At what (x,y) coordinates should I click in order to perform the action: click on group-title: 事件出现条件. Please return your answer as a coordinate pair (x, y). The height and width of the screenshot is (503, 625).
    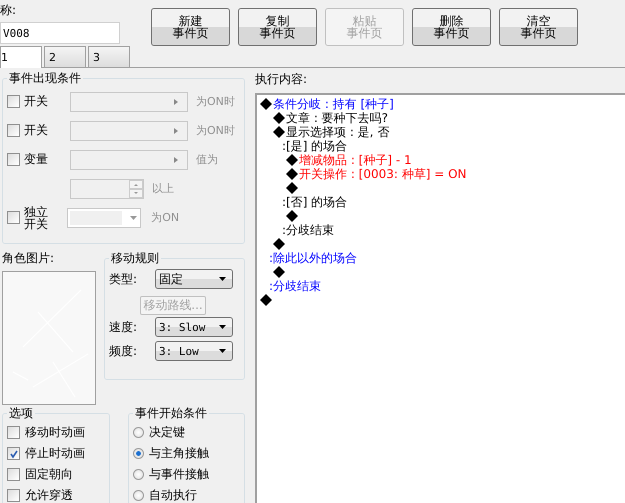
    Looking at the image, I should click on (45, 78).